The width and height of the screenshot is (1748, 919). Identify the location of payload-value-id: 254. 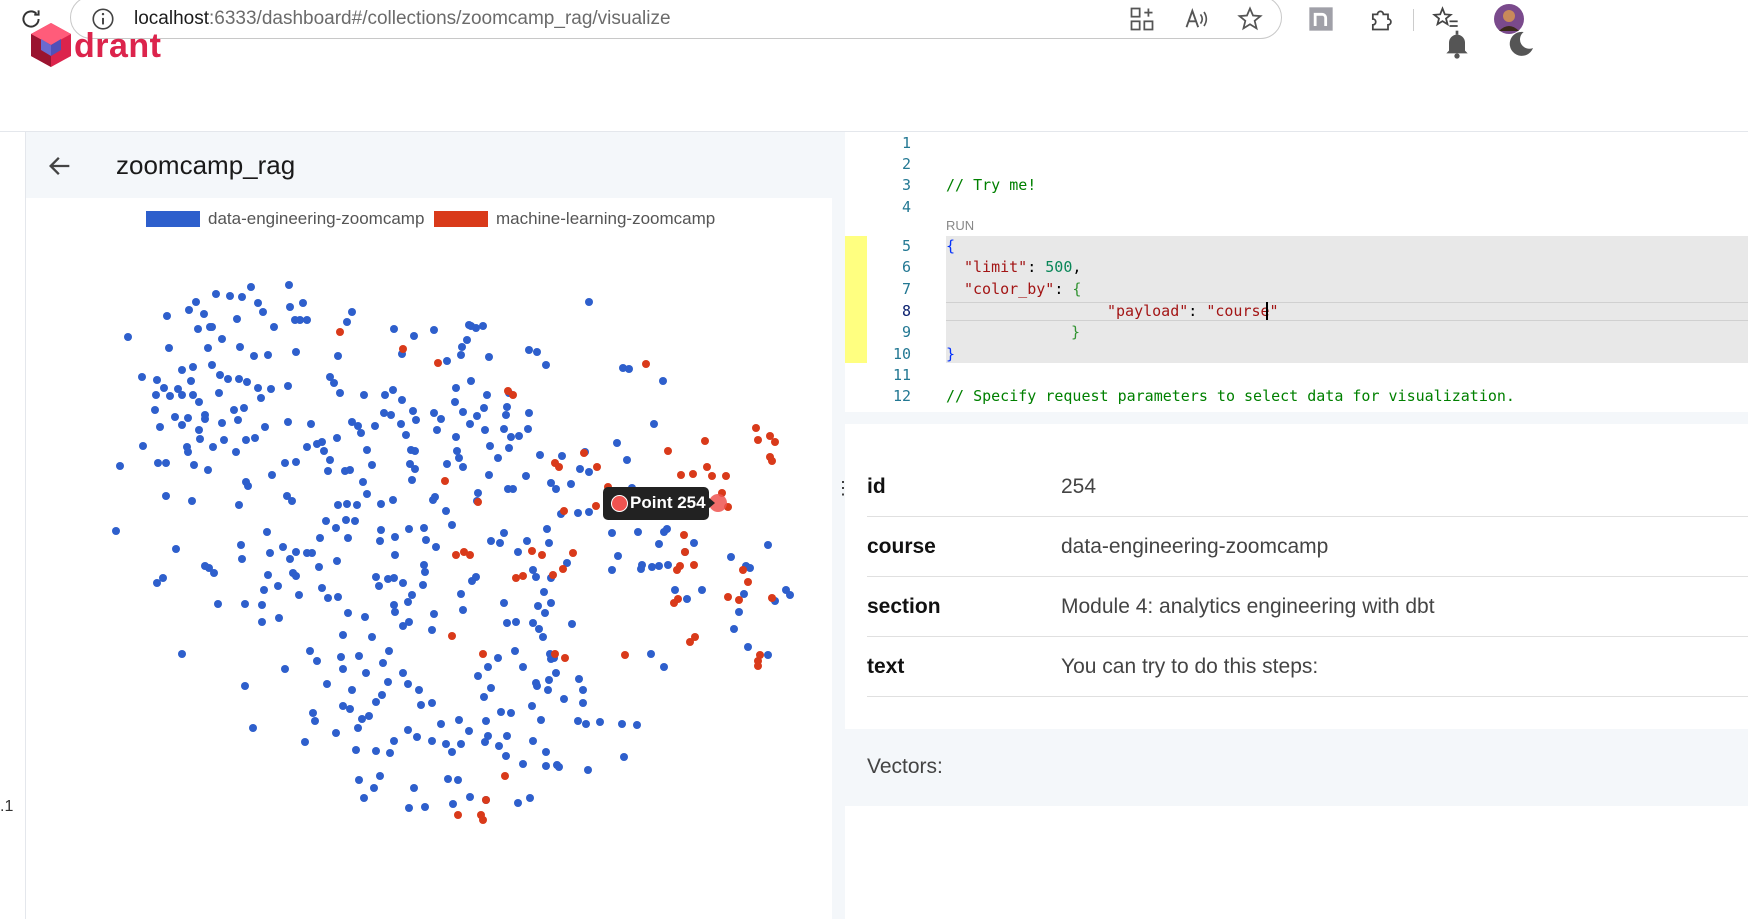
(1079, 486).